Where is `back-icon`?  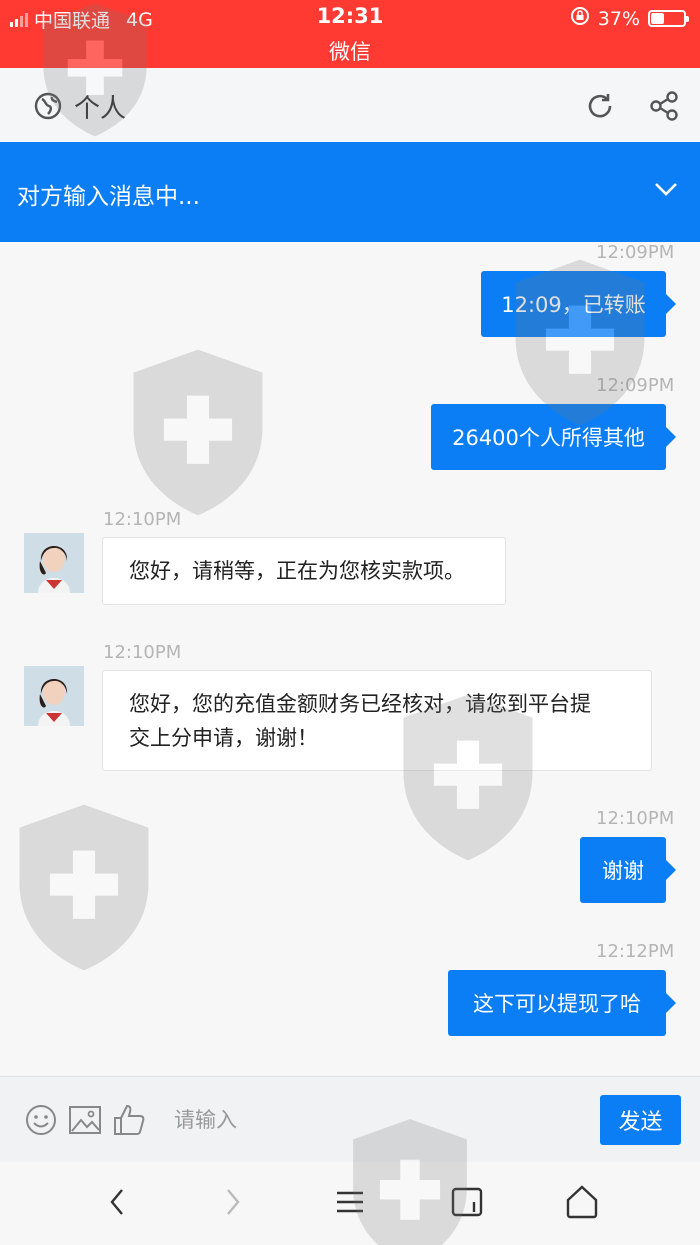
back-icon is located at coordinates (117, 1204).